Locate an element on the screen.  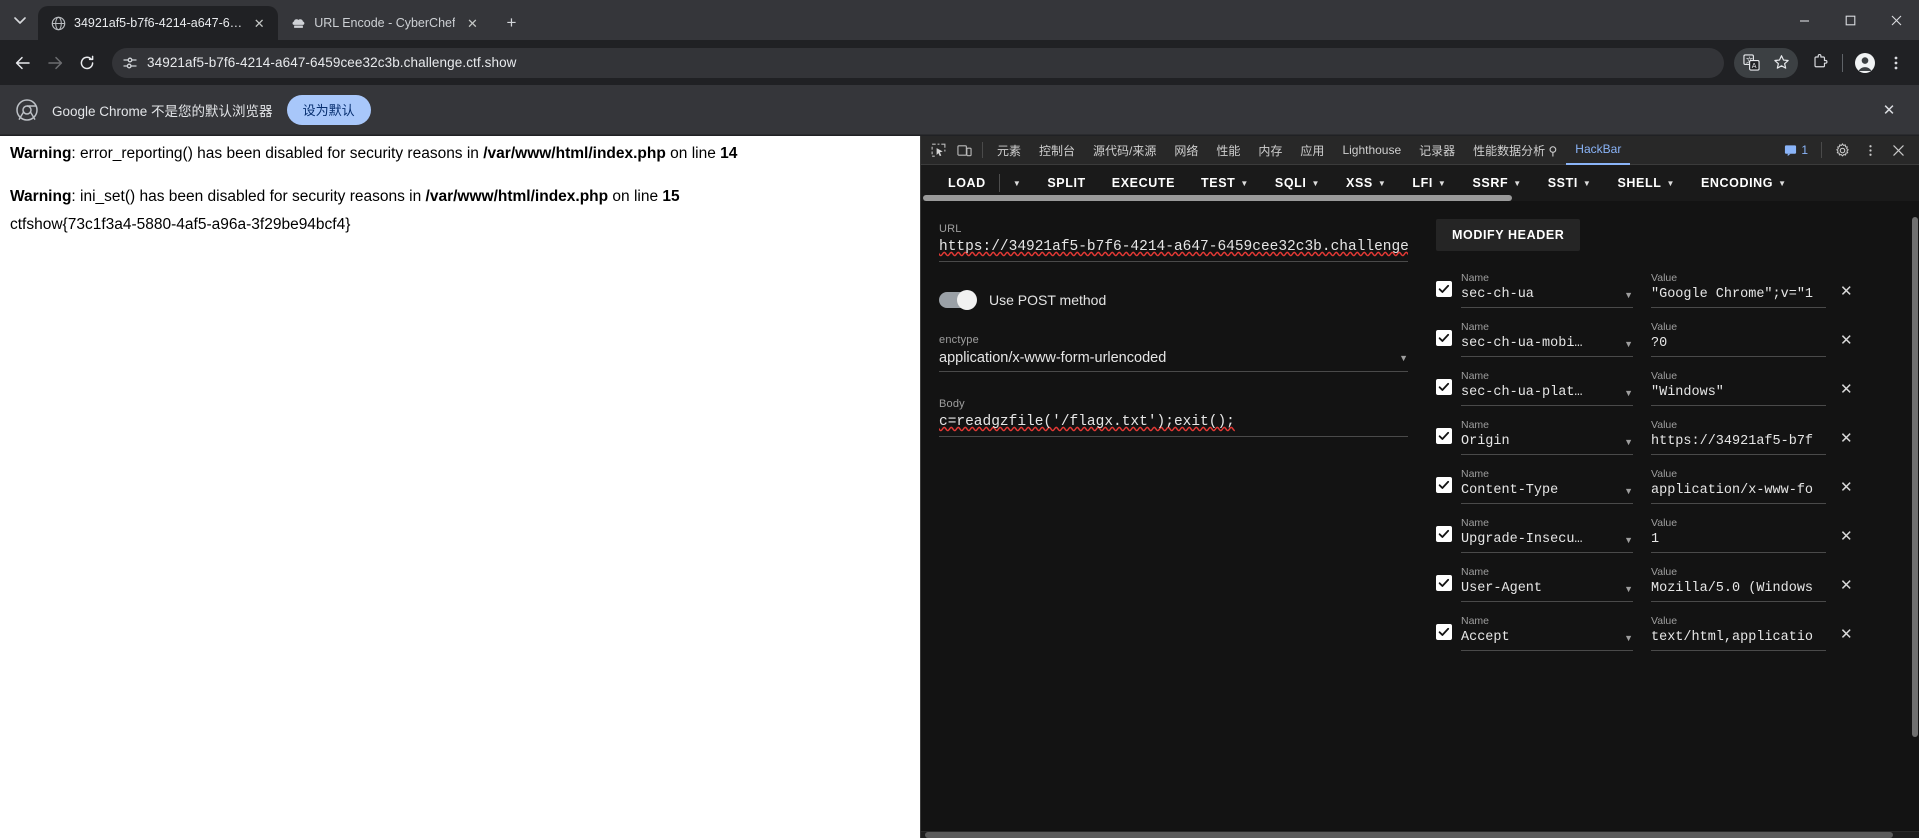
headers-scrollbar is located at coordinates (1915, 516).